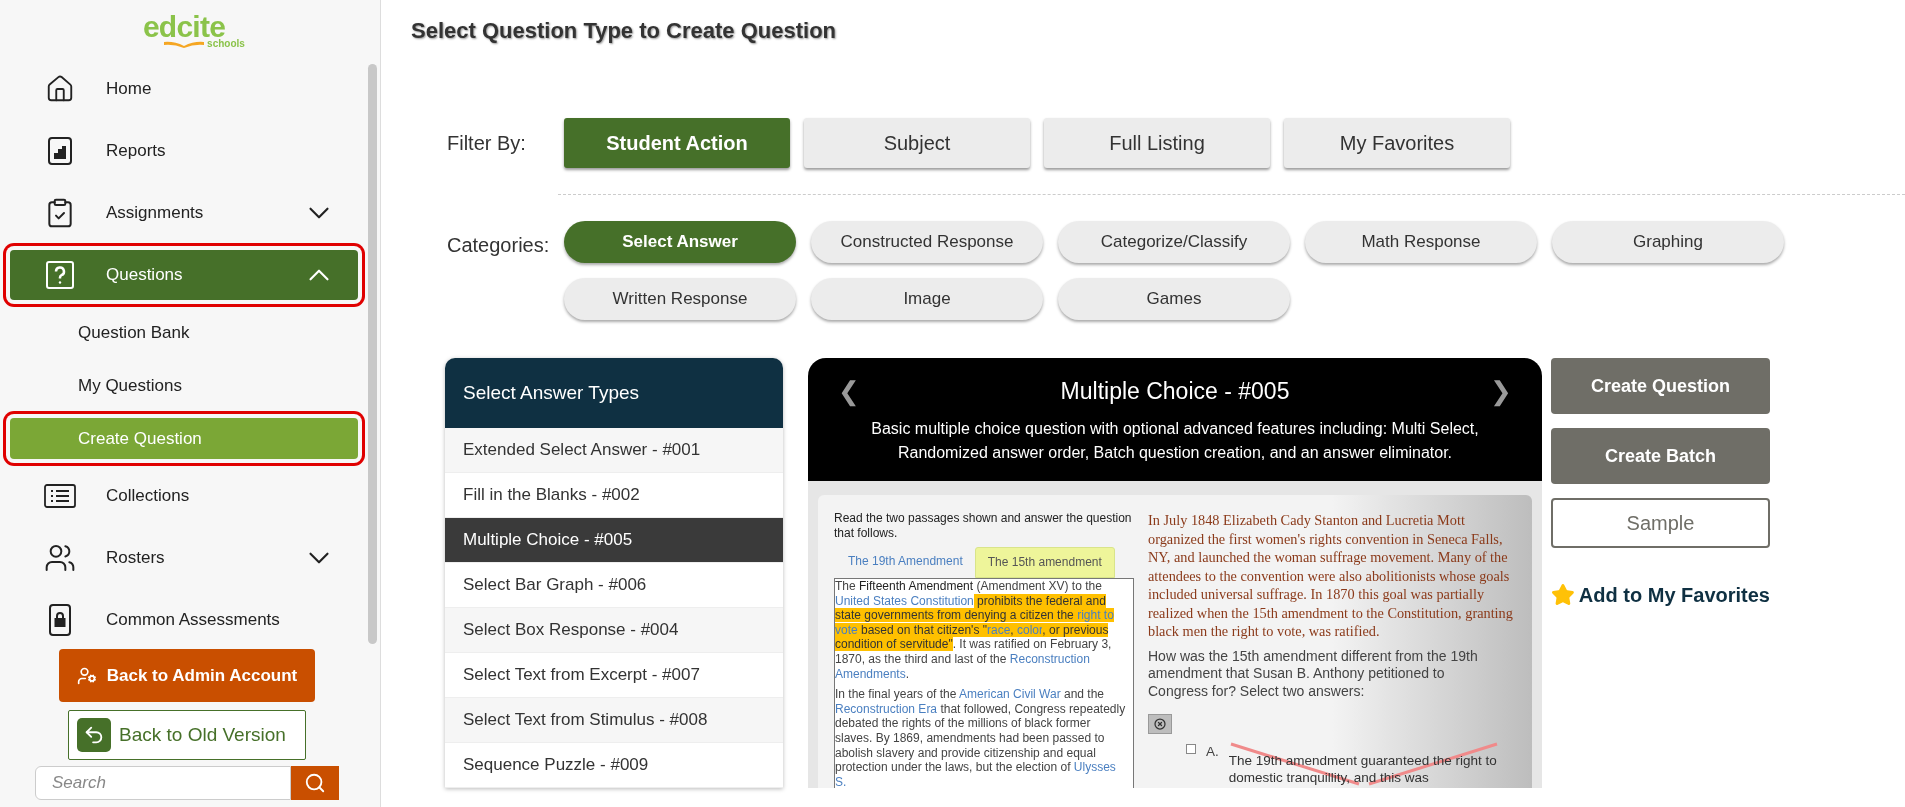 Image resolution: width=1905 pixels, height=807 pixels. What do you see at coordinates (680, 242) in the screenshot?
I see `category-pill: Select Answer` at bounding box center [680, 242].